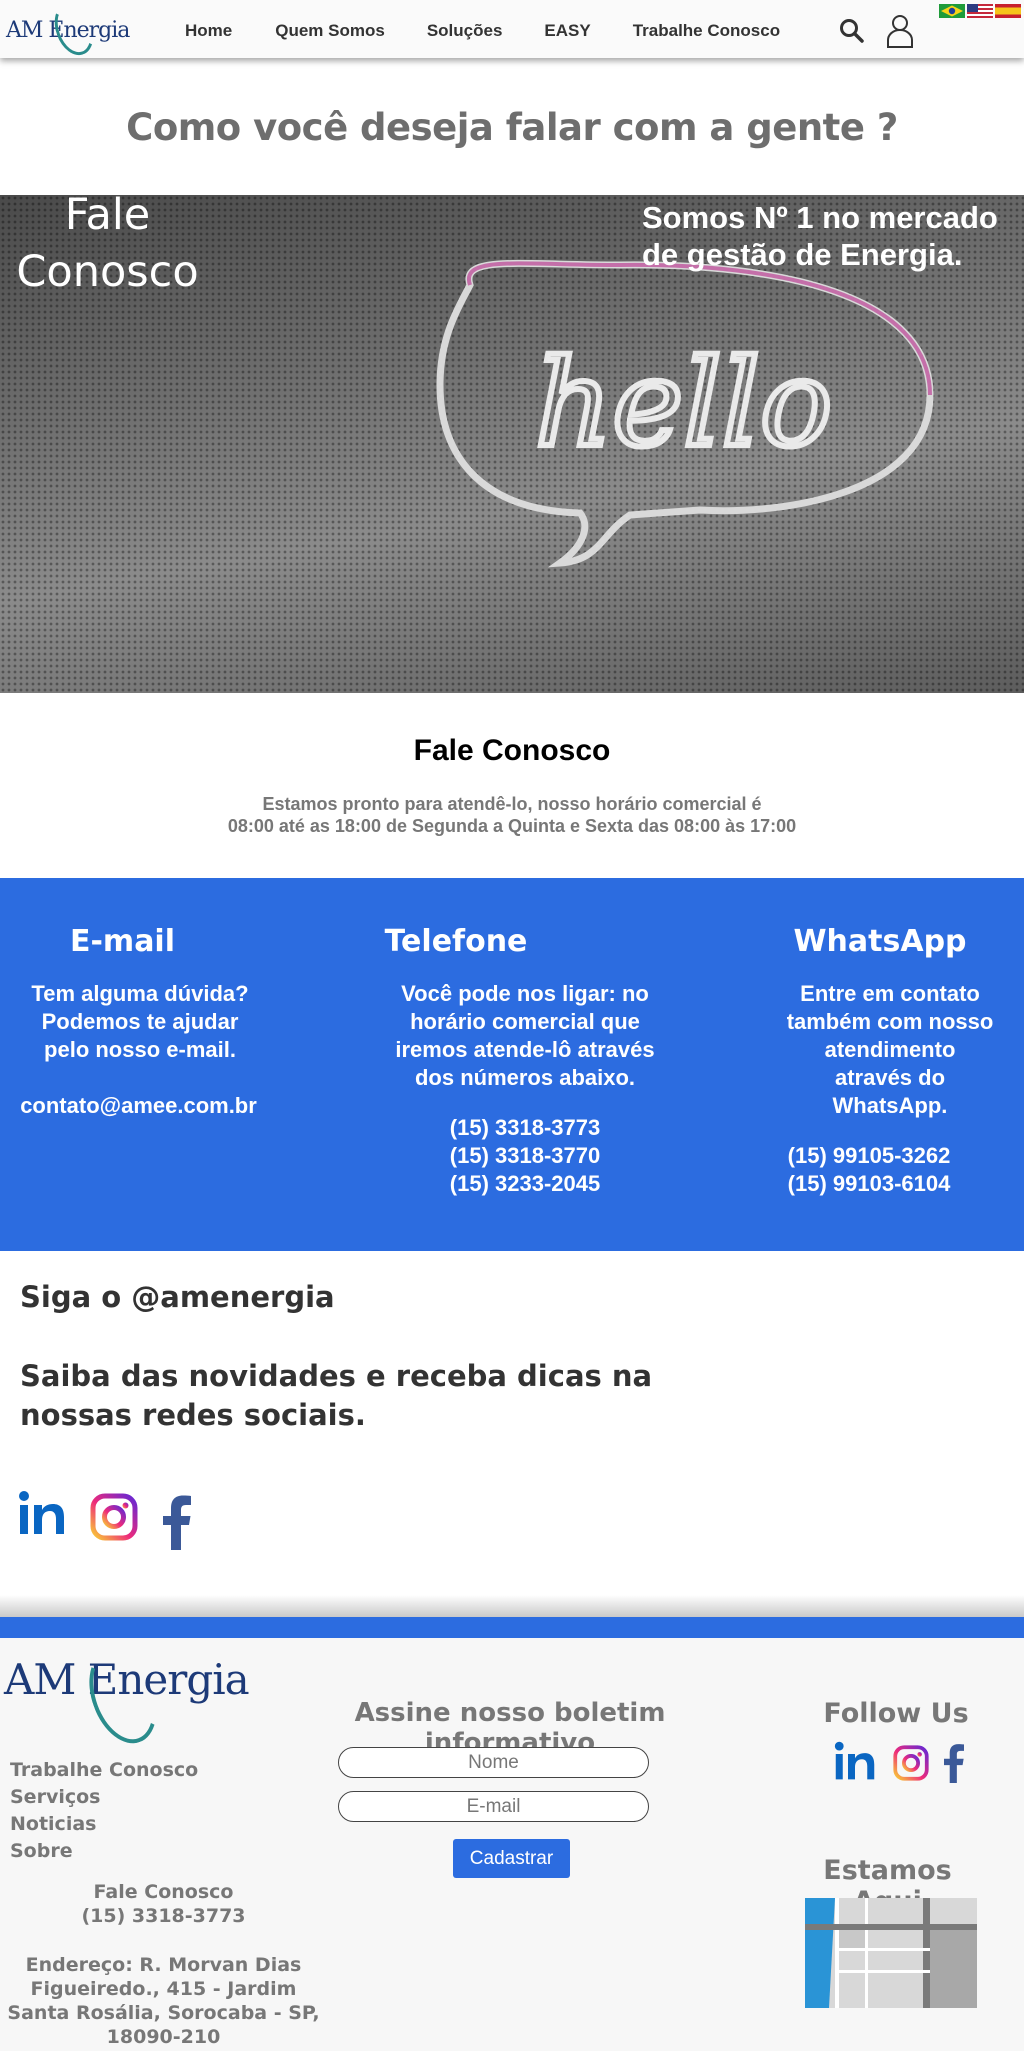 This screenshot has width=1024, height=2051. Describe the element at coordinates (802, 254) in the screenshot. I see `hero-right-line-2: de gestão de Energia.` at that location.